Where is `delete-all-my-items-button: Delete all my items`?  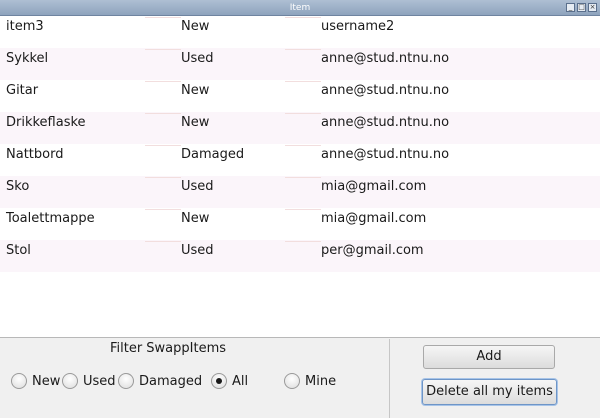
delete-all-my-items-button: Delete all my items is located at coordinates (489, 392).